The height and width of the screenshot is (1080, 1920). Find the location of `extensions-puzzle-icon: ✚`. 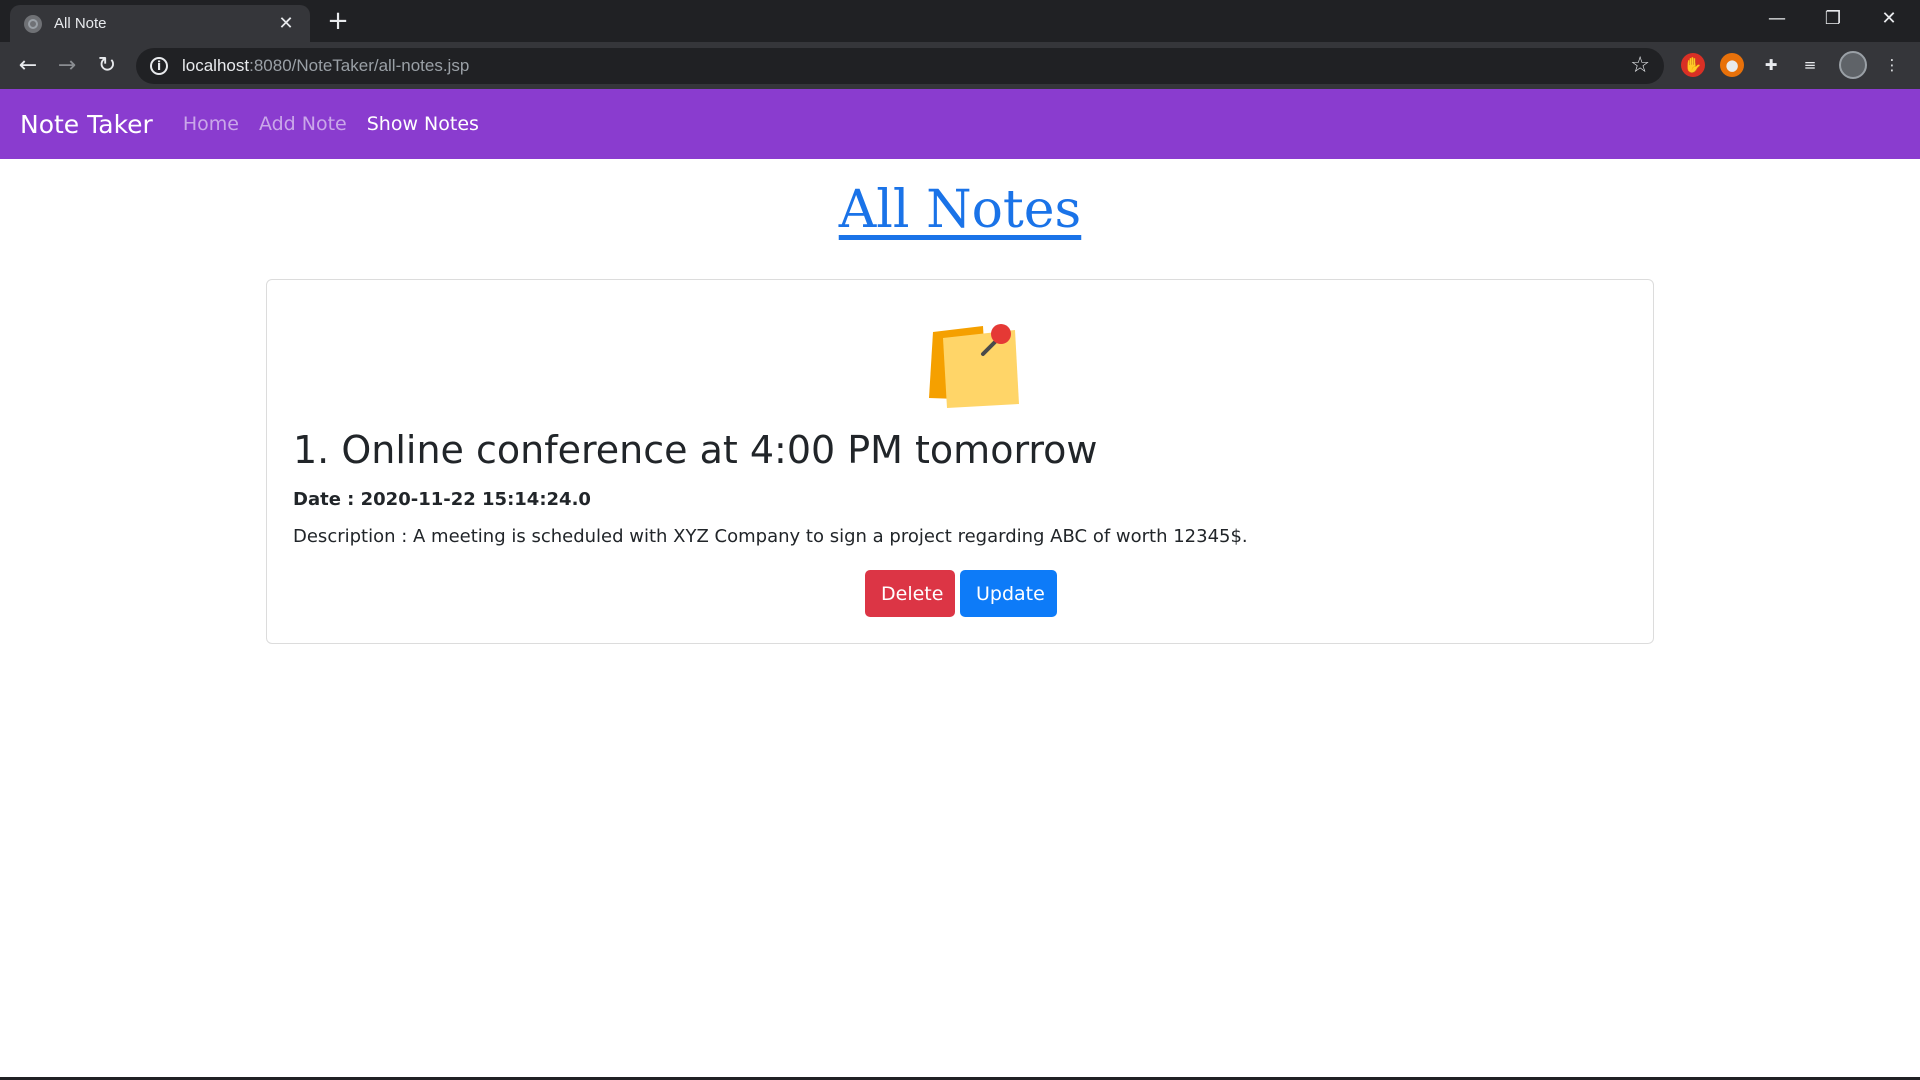

extensions-puzzle-icon: ✚ is located at coordinates (1771, 65).